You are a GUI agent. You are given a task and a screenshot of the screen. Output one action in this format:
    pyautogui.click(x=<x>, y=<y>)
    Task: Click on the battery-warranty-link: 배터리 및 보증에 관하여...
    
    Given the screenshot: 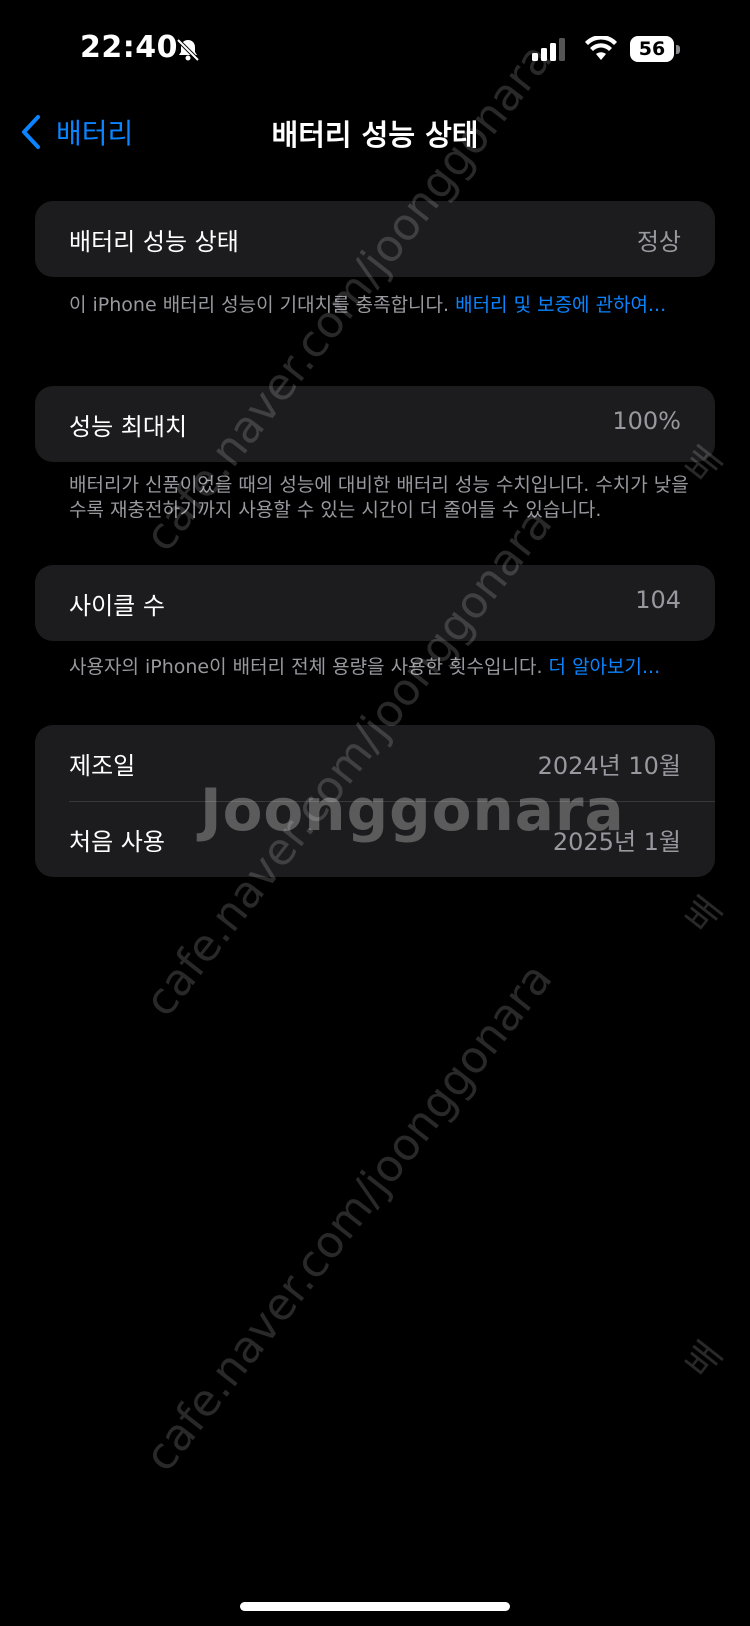 What is the action you would take?
    pyautogui.click(x=560, y=305)
    